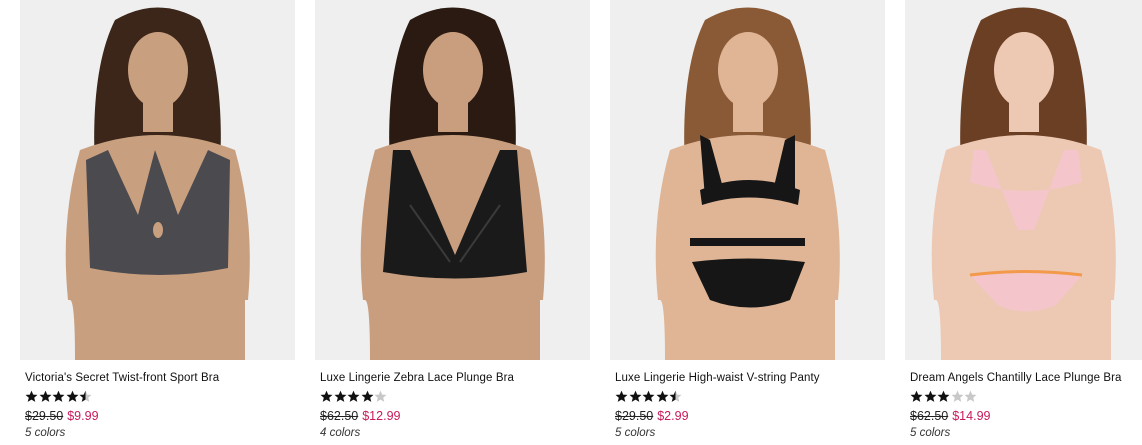 This screenshot has height=445, width=1142. I want to click on price-row: $29.50 $2.99, so click(652, 416).